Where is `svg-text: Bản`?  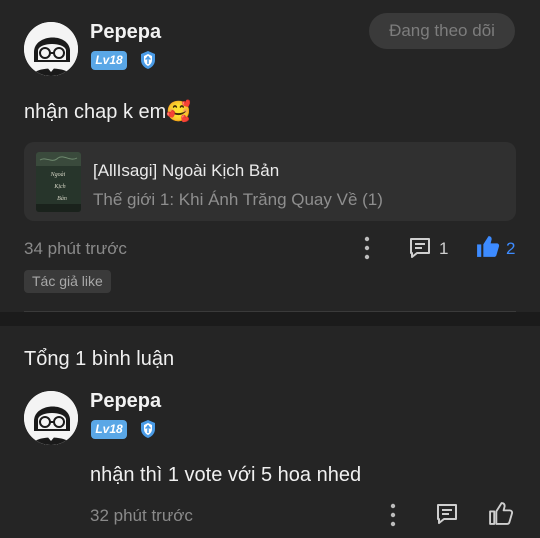
svg-text: Bản is located at coordinates (62, 199).